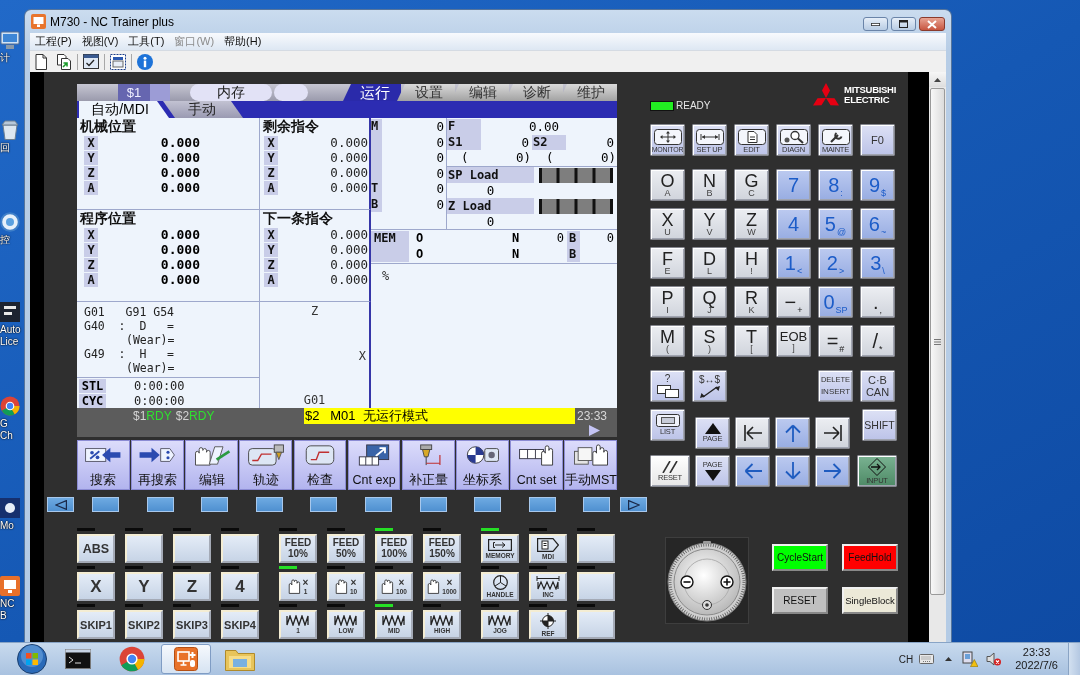 The width and height of the screenshot is (1080, 675). I want to click on panel-key: FEED 100%, so click(394, 548).